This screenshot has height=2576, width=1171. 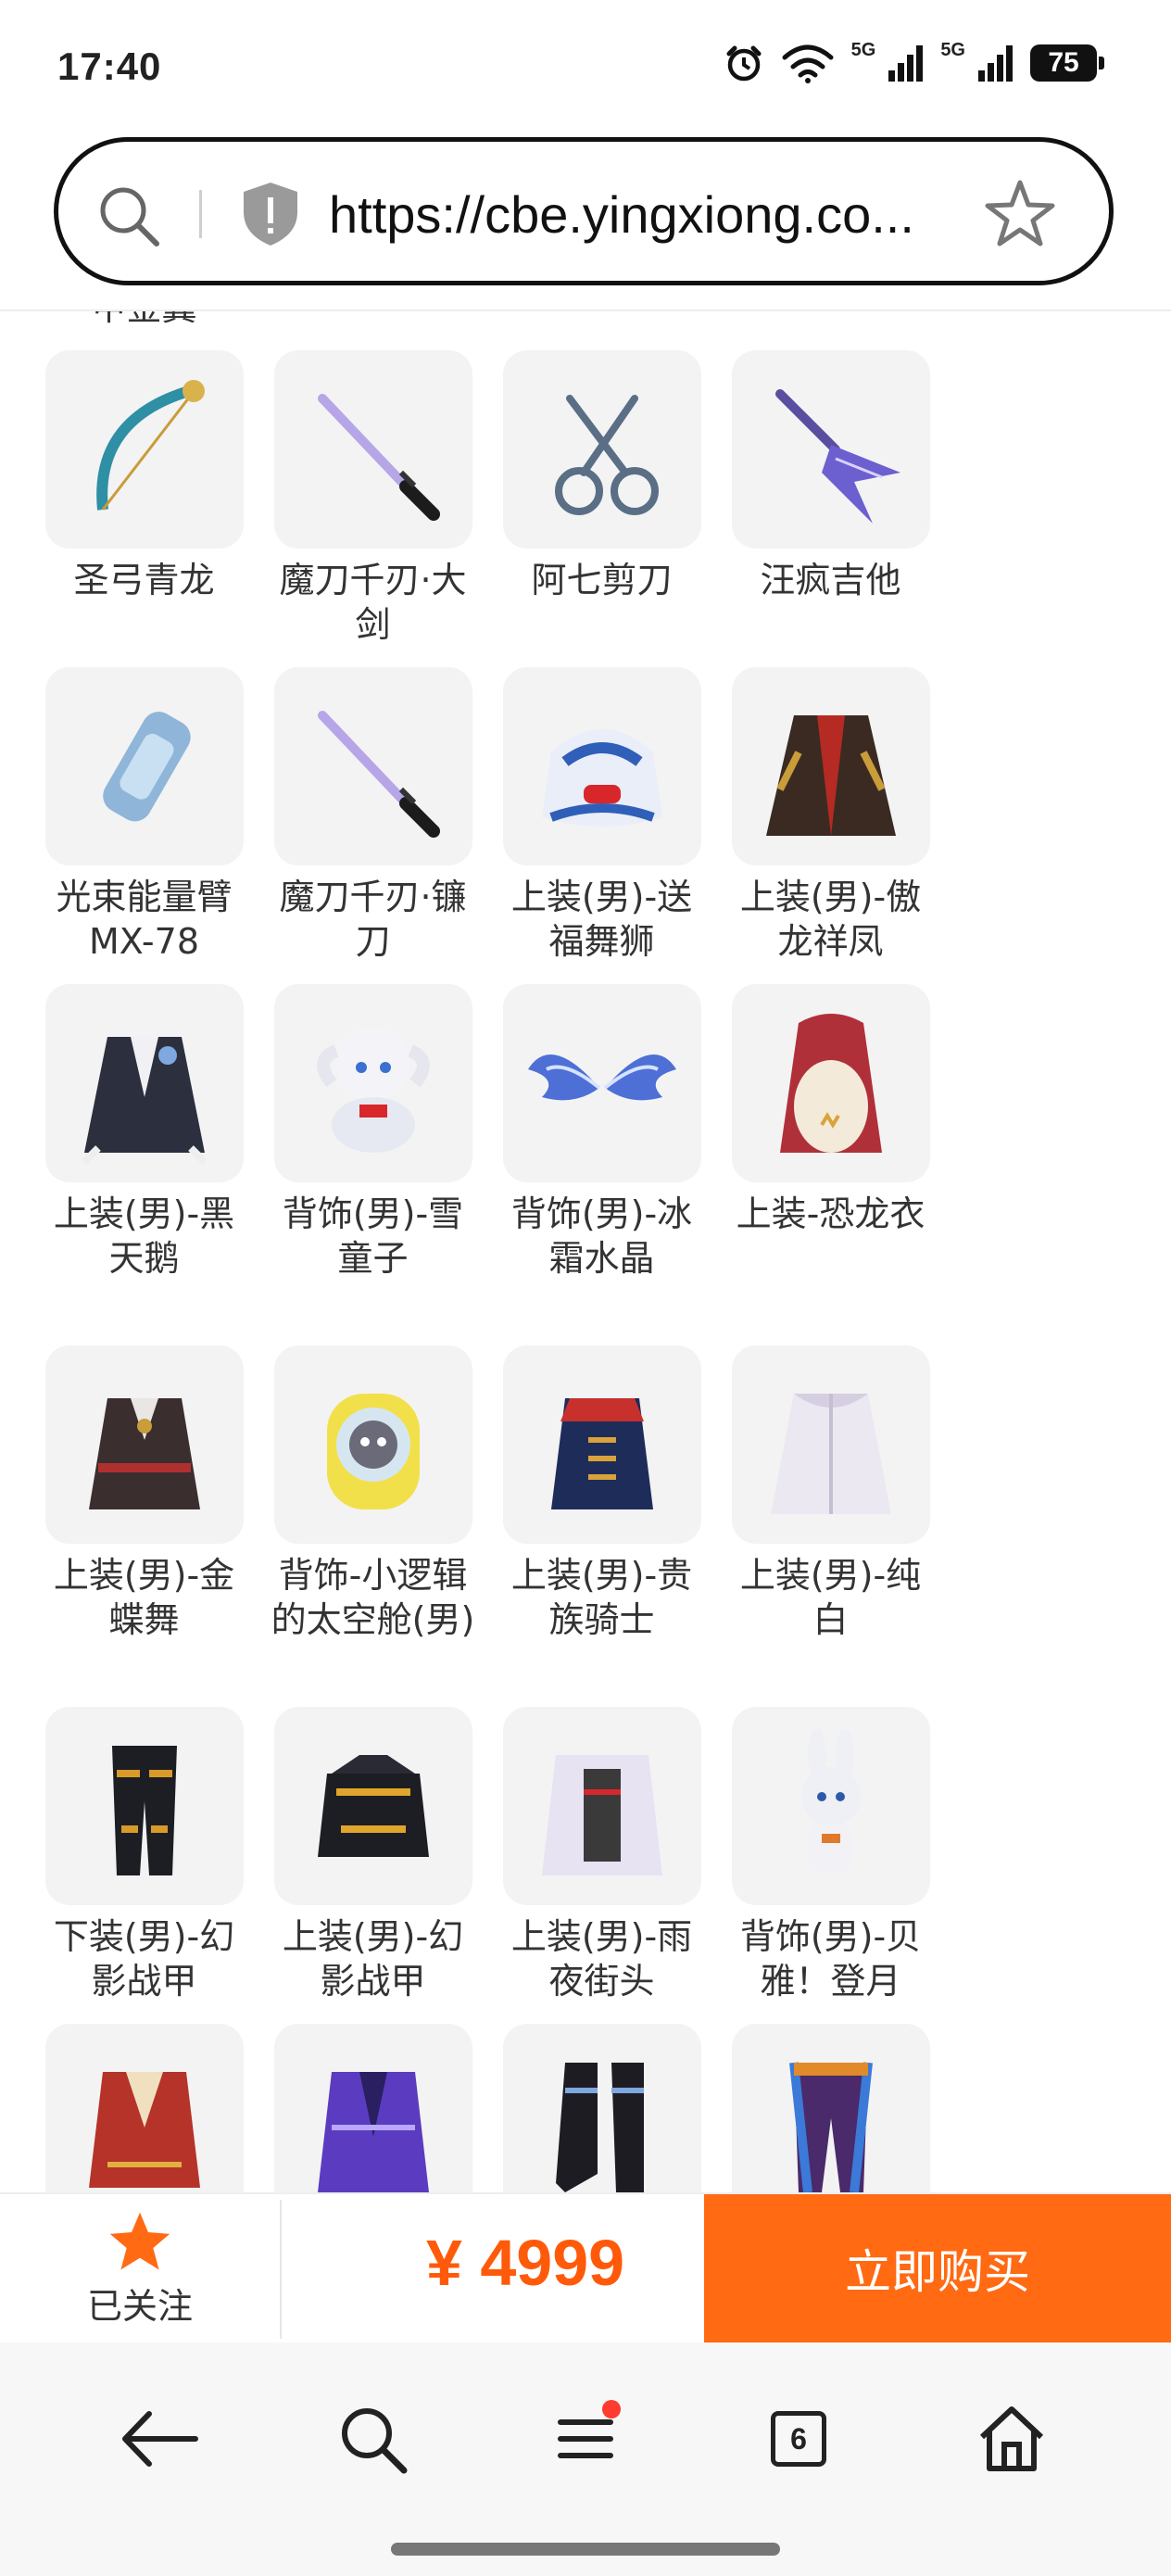 I want to click on product-label: 光束能量臂MX-78, so click(x=145, y=920).